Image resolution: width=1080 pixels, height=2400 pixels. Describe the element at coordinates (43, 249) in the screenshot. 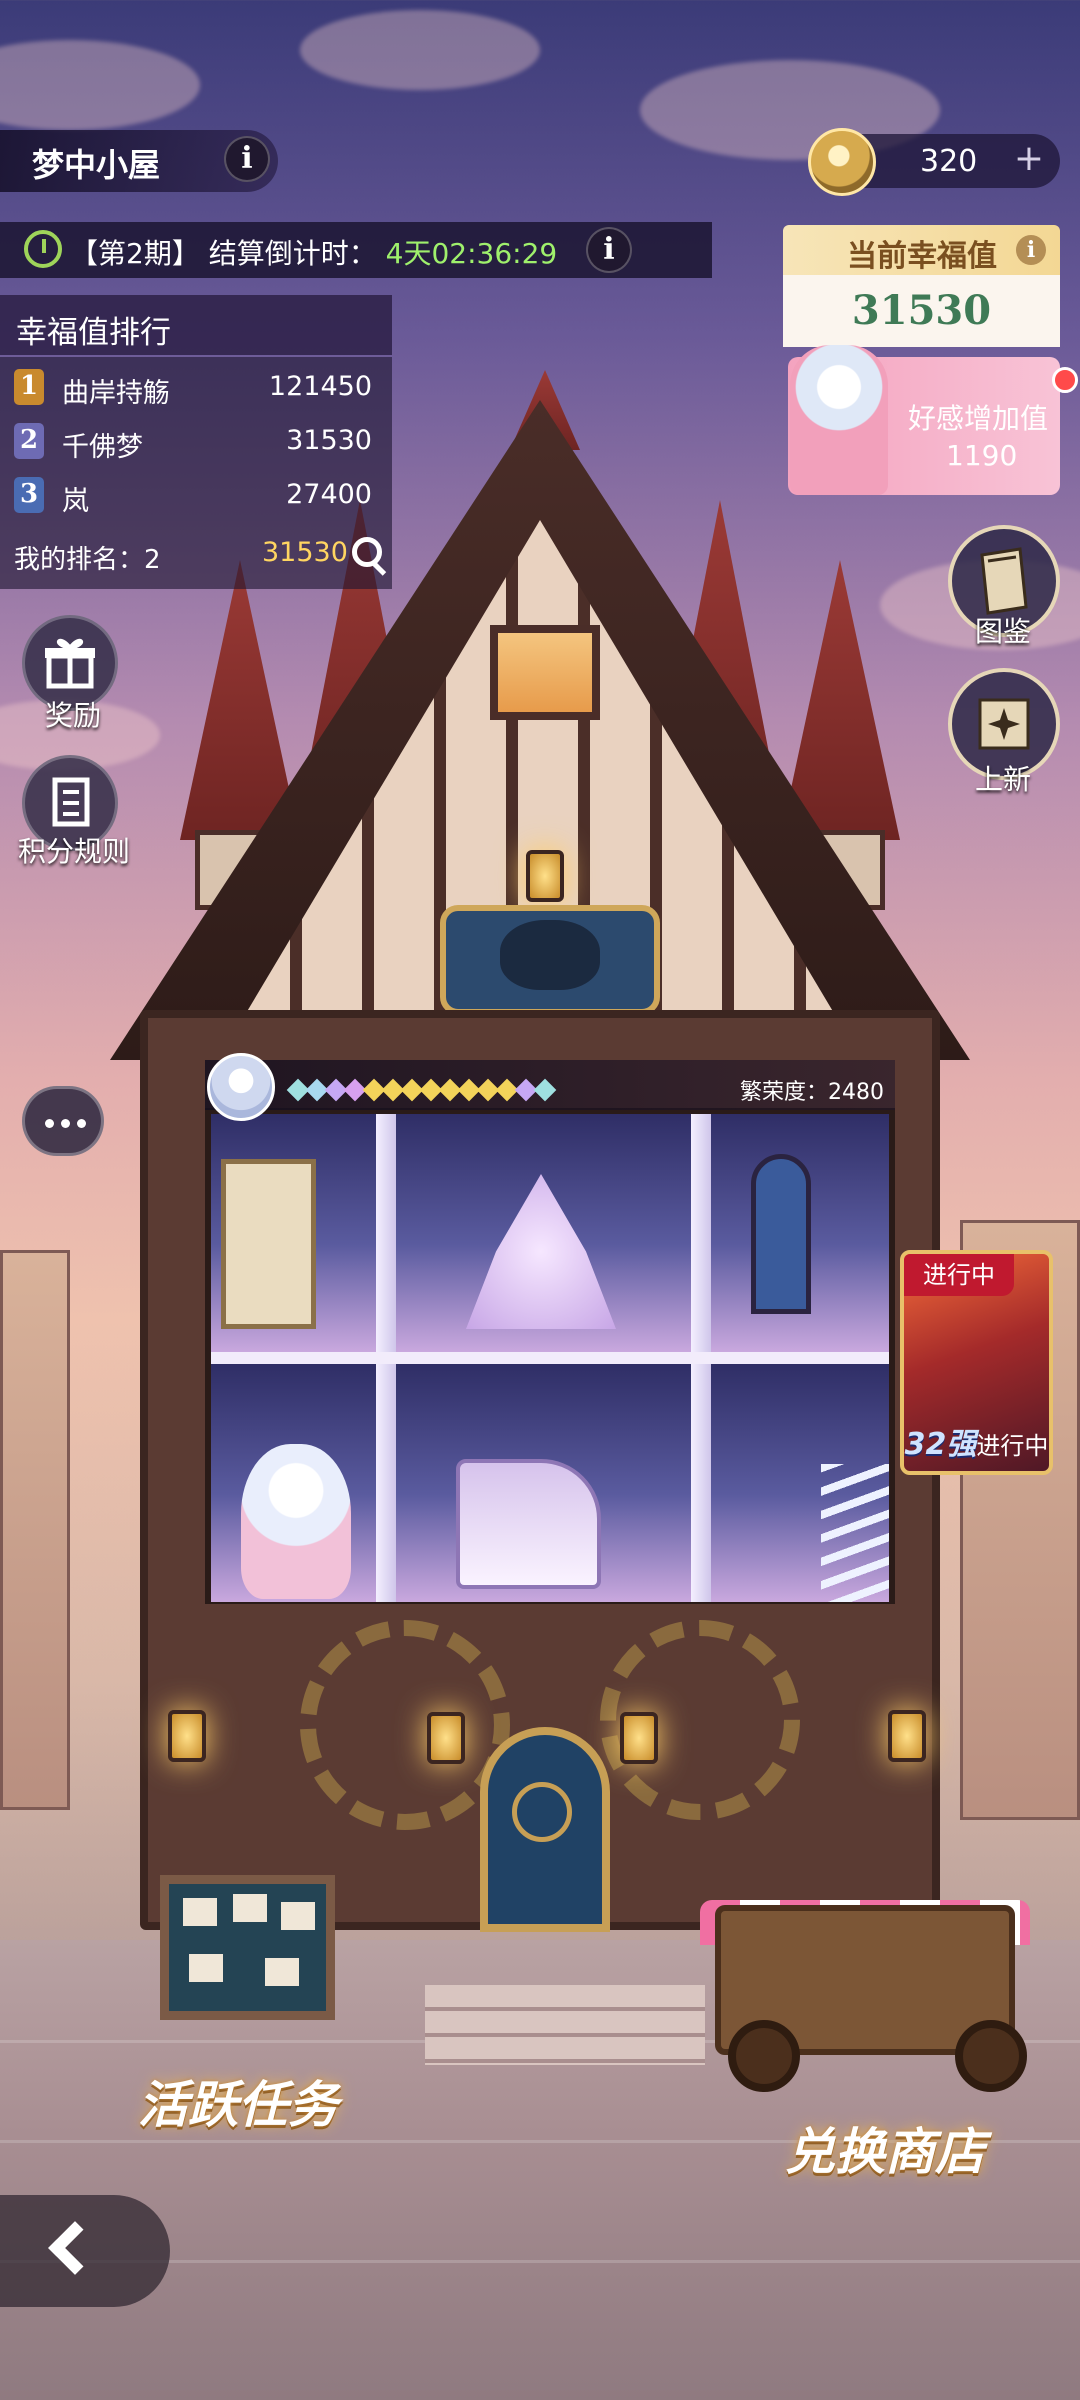

I see `clock-icon` at that location.